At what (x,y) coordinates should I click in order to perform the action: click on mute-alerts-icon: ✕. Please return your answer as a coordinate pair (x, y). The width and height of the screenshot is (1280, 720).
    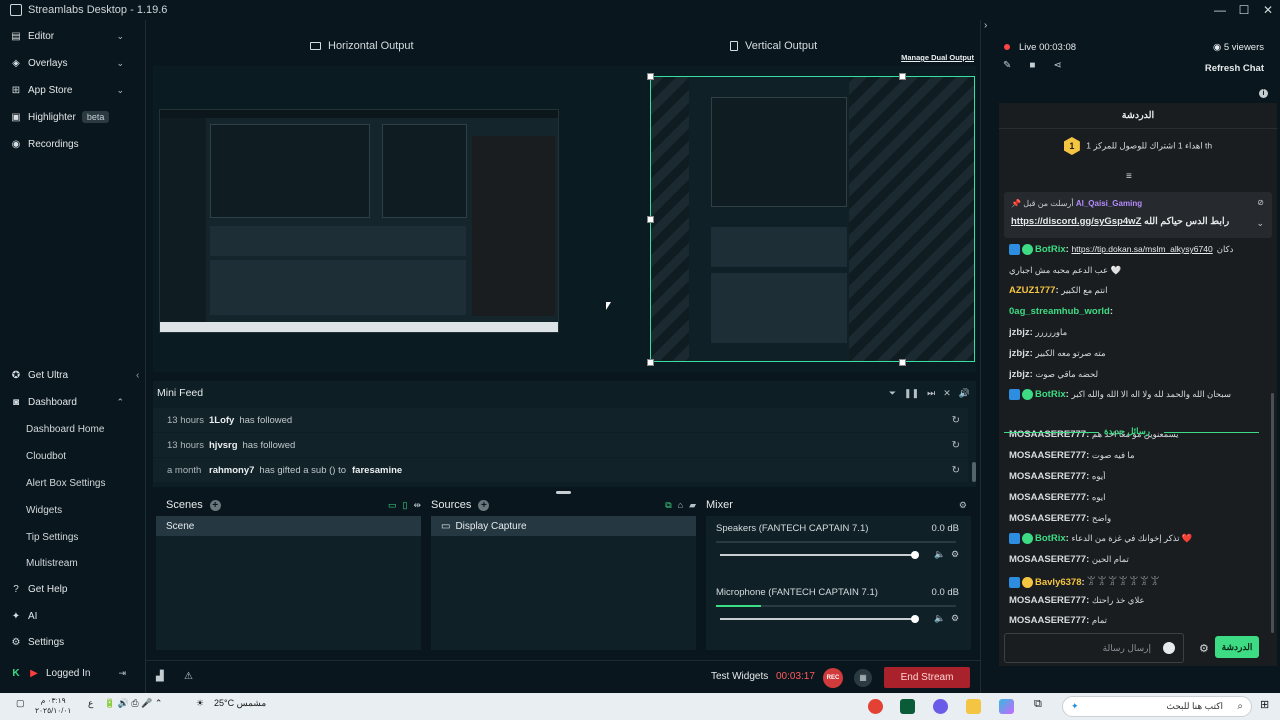
    Looking at the image, I should click on (947, 393).